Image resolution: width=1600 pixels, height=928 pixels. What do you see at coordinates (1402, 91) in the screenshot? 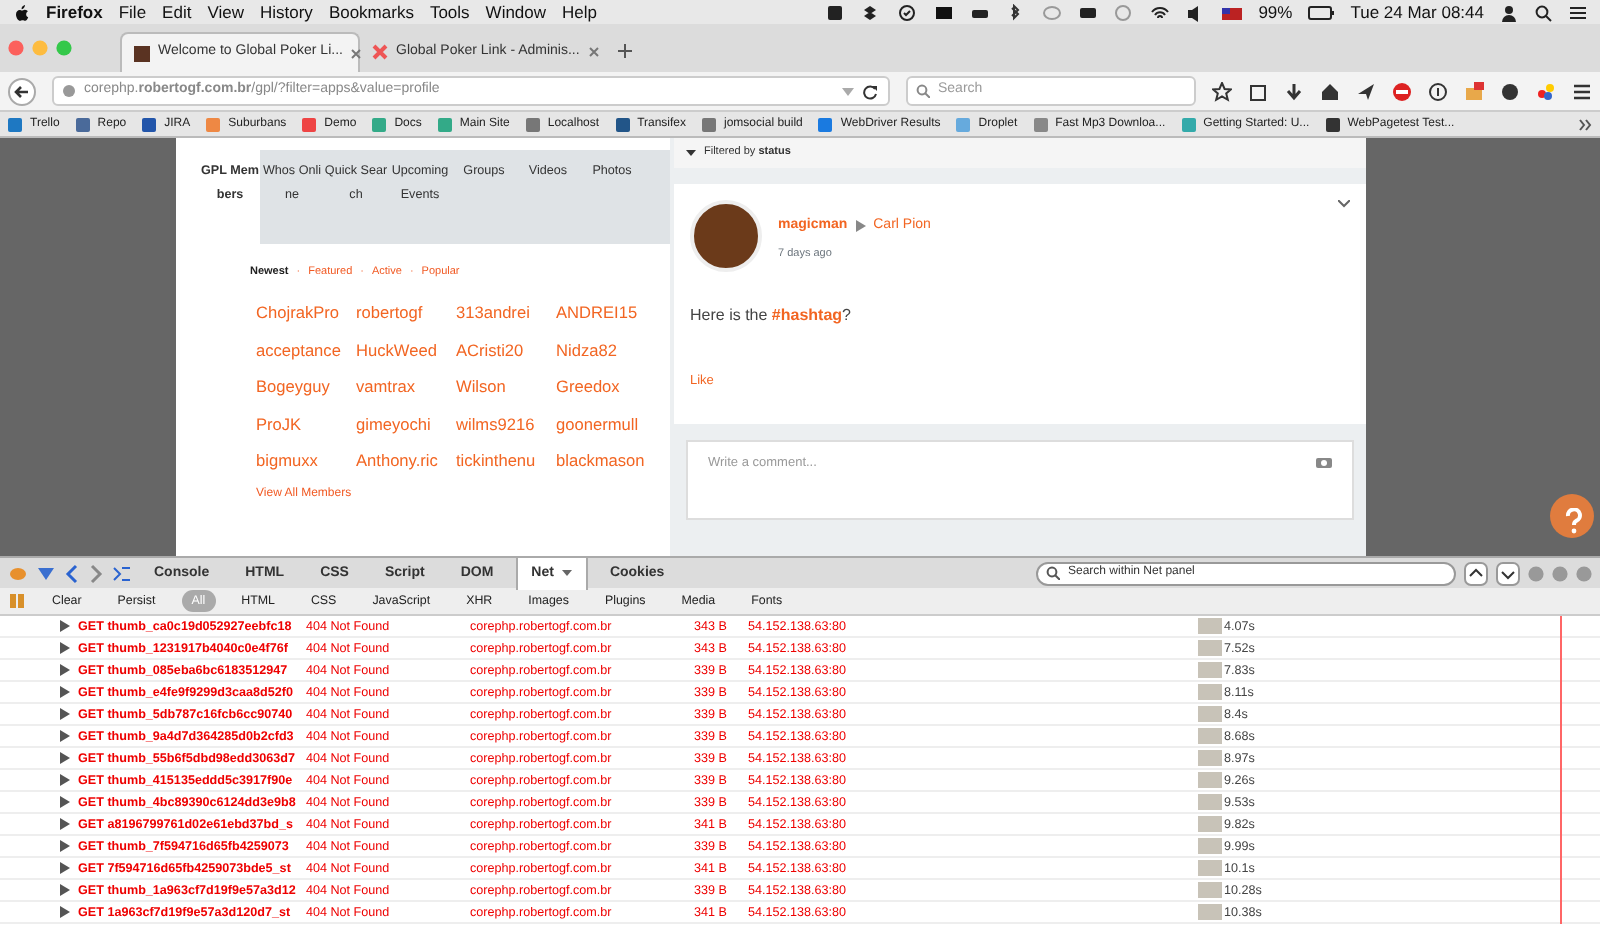
I see `stop-sign-icon` at bounding box center [1402, 91].